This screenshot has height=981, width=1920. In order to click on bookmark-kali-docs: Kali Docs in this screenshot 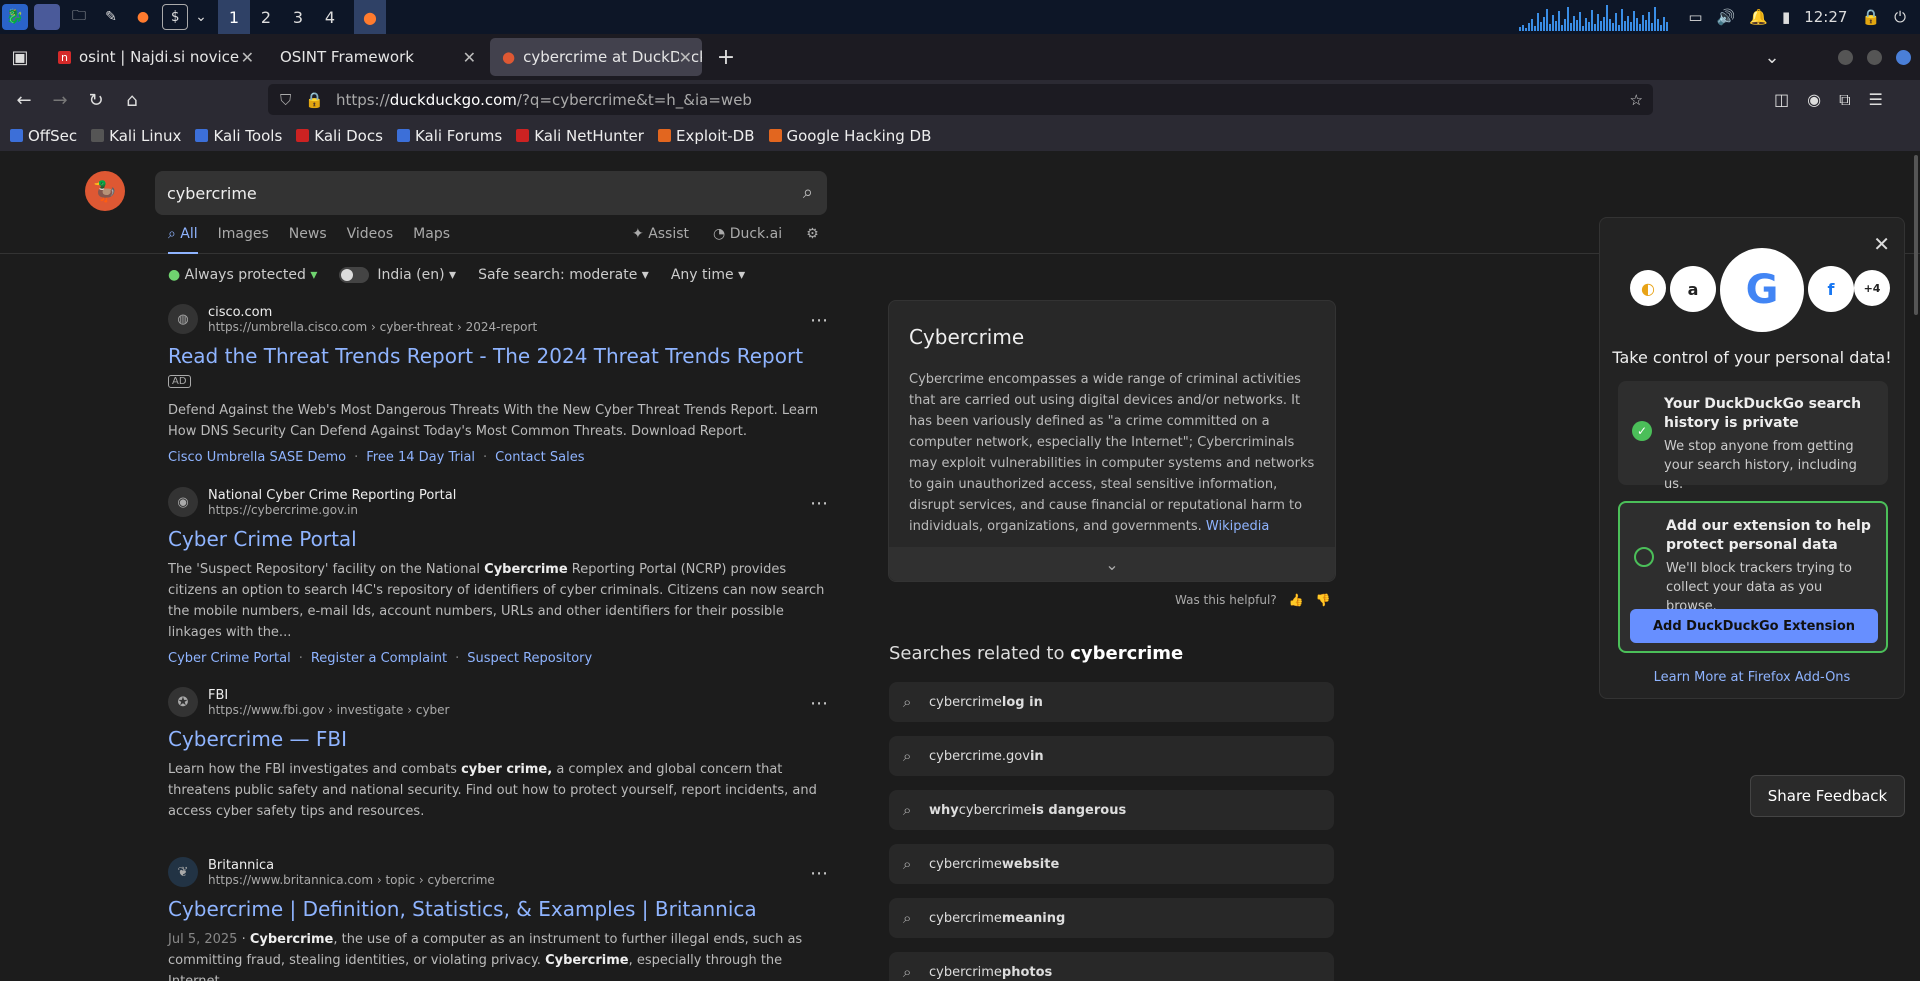, I will do `click(339, 136)`.